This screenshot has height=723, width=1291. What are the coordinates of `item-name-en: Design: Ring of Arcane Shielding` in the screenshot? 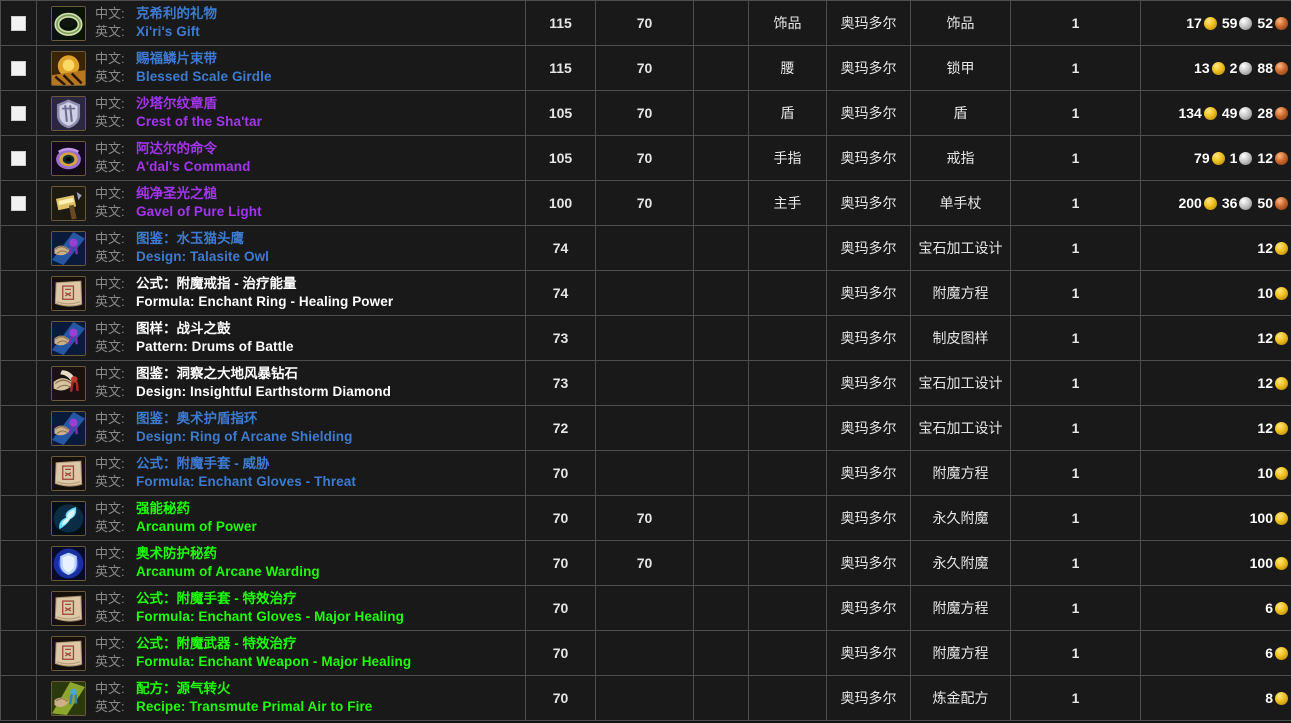 It's located at (244, 436).